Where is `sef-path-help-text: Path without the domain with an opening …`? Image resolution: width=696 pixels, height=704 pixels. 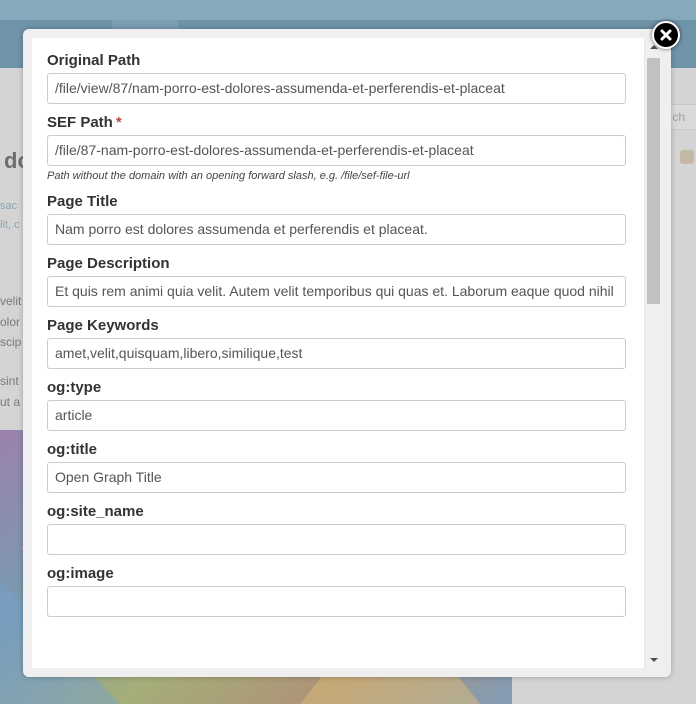 sef-path-help-text: Path without the domain with an opening … is located at coordinates (228, 176).